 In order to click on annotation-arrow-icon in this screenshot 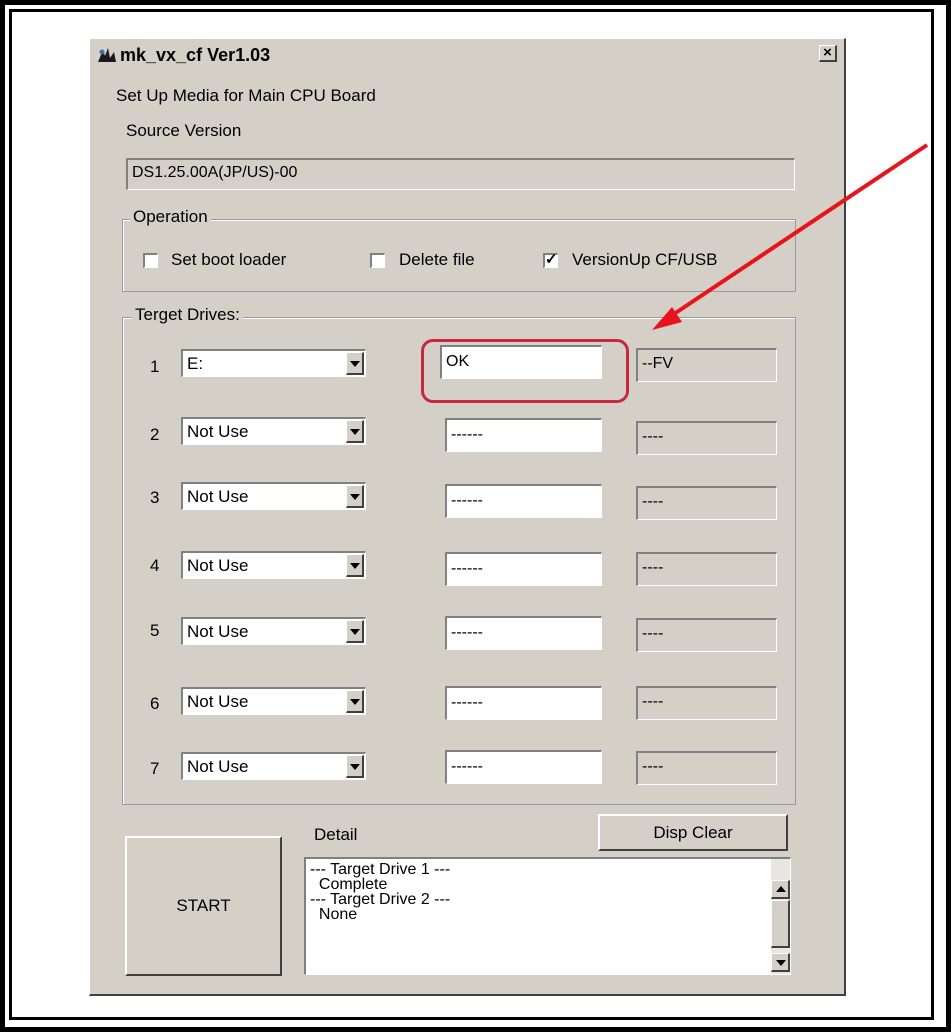, I will do `click(790, 236)`.